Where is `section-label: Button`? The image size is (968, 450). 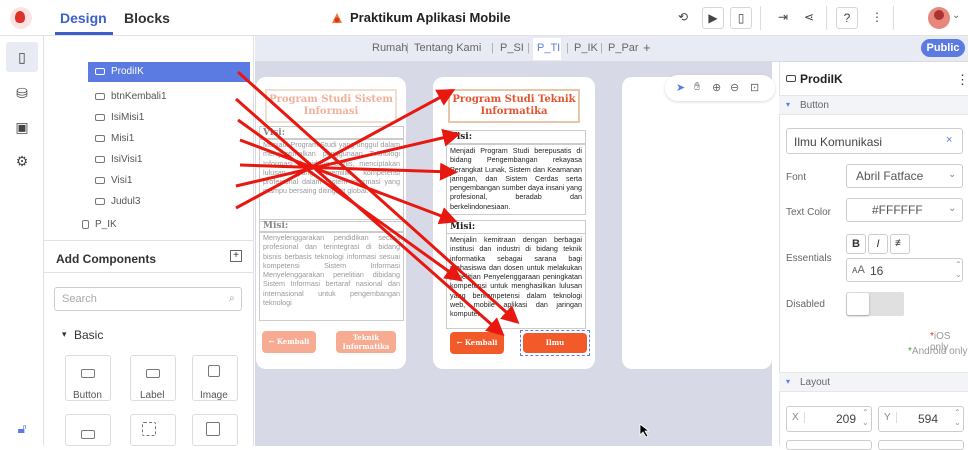
section-label: Button is located at coordinates (814, 105).